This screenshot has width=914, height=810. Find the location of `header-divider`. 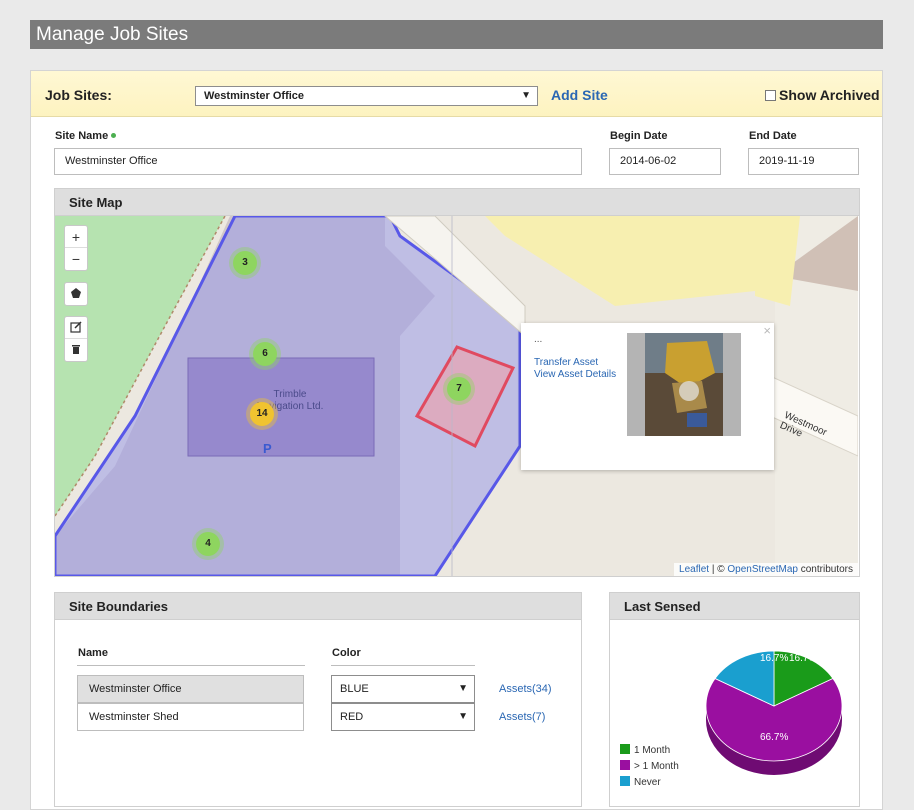

header-divider is located at coordinates (191, 665).